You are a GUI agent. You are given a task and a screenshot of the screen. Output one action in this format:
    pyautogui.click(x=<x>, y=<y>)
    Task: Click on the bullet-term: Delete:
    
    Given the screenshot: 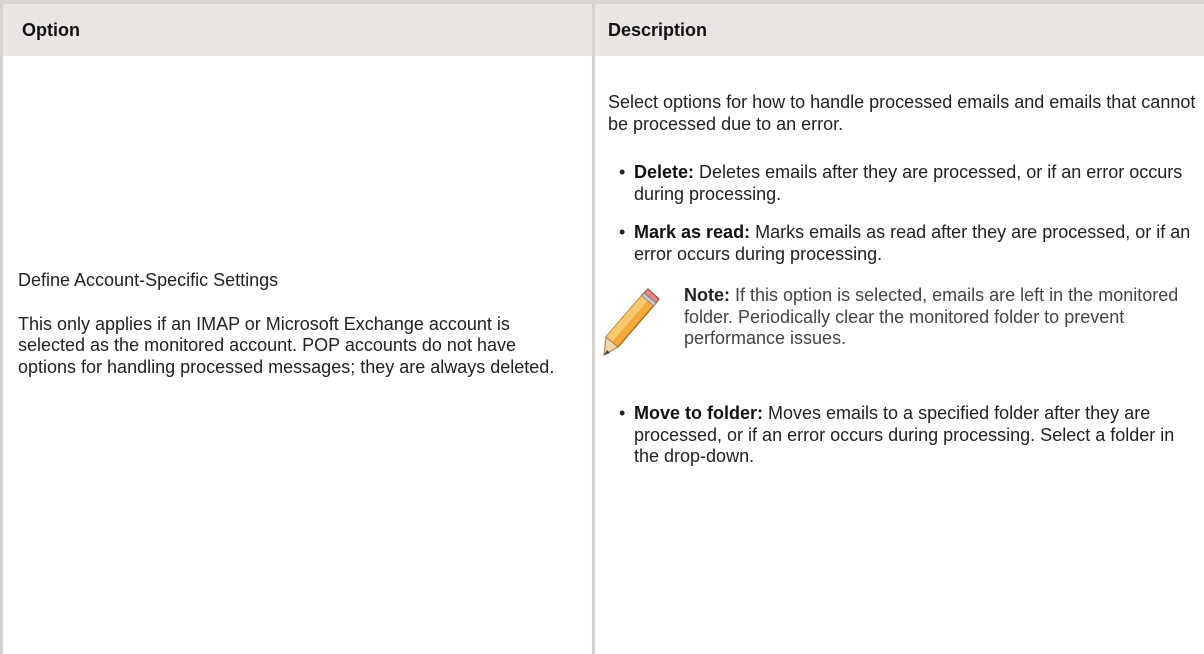 What is the action you would take?
    pyautogui.click(x=664, y=172)
    